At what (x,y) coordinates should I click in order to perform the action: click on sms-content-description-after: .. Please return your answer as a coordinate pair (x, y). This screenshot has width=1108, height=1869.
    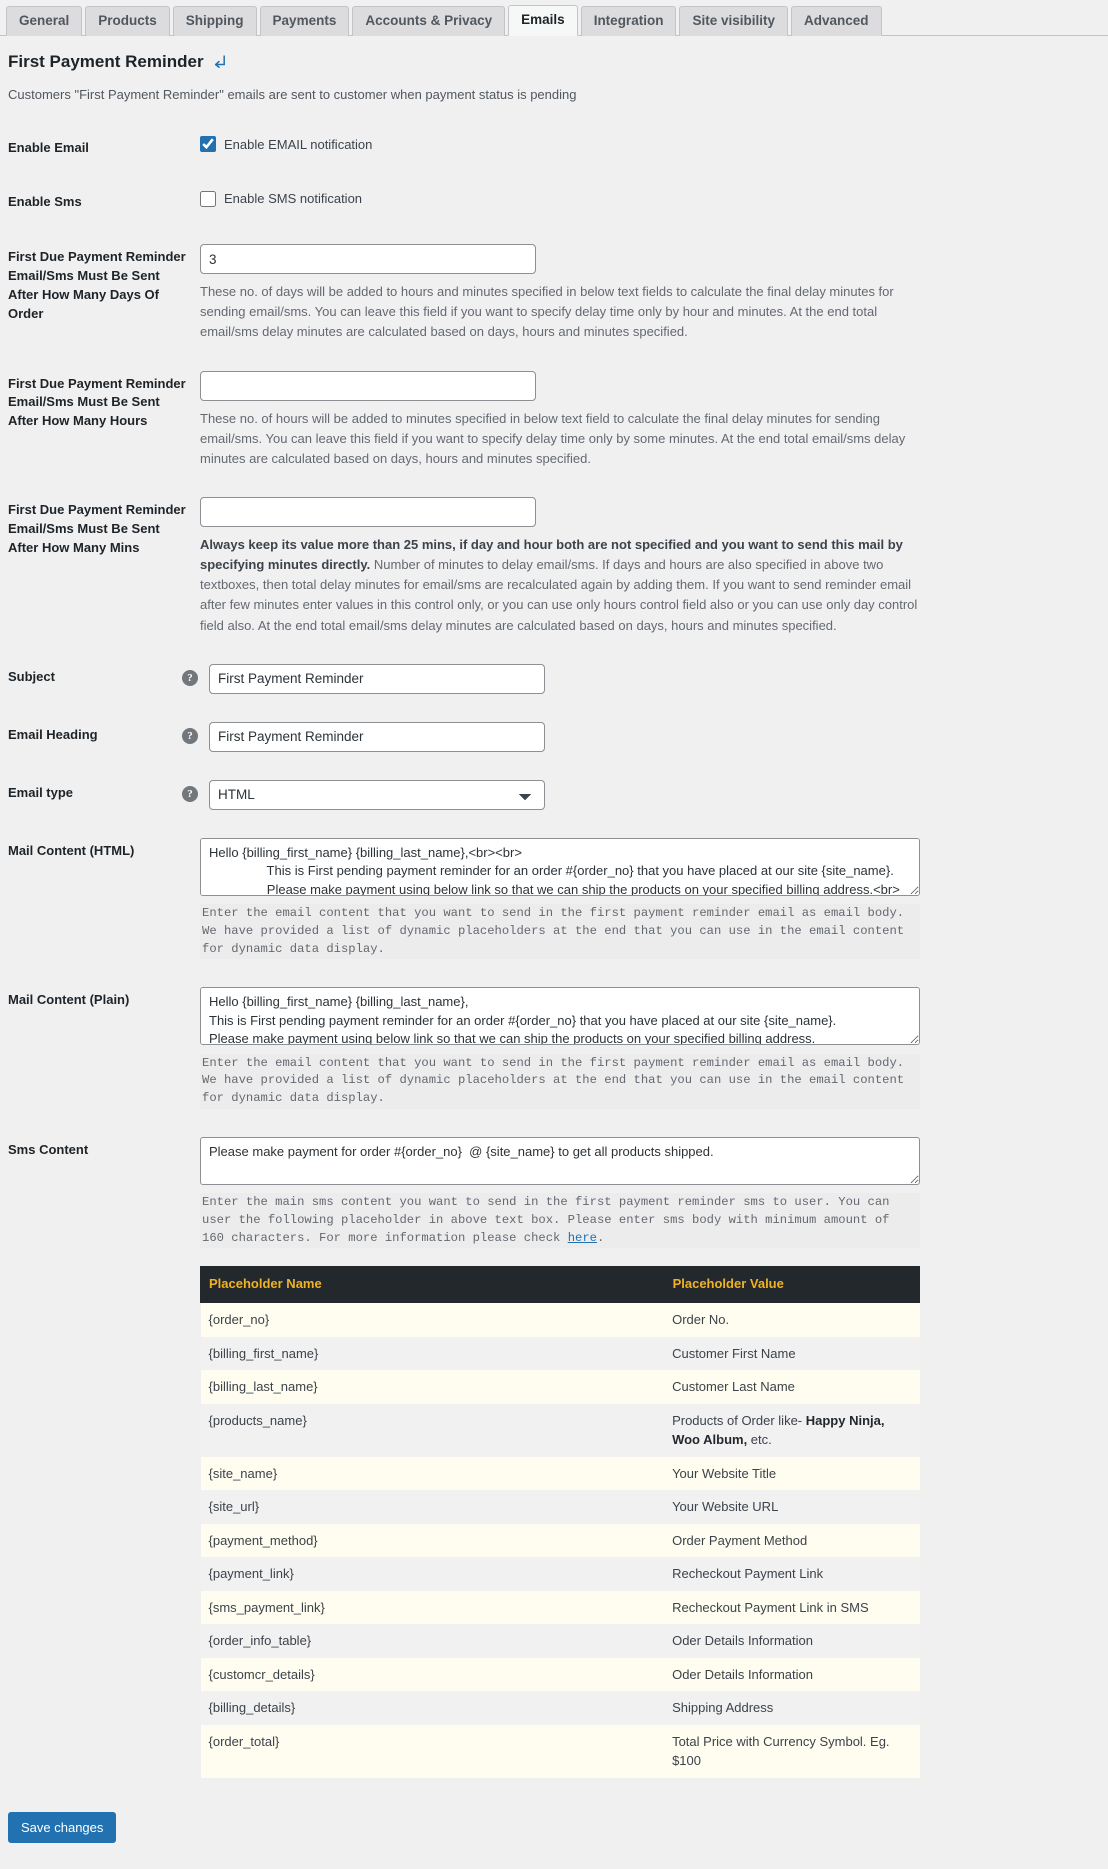
    Looking at the image, I should click on (600, 1237).